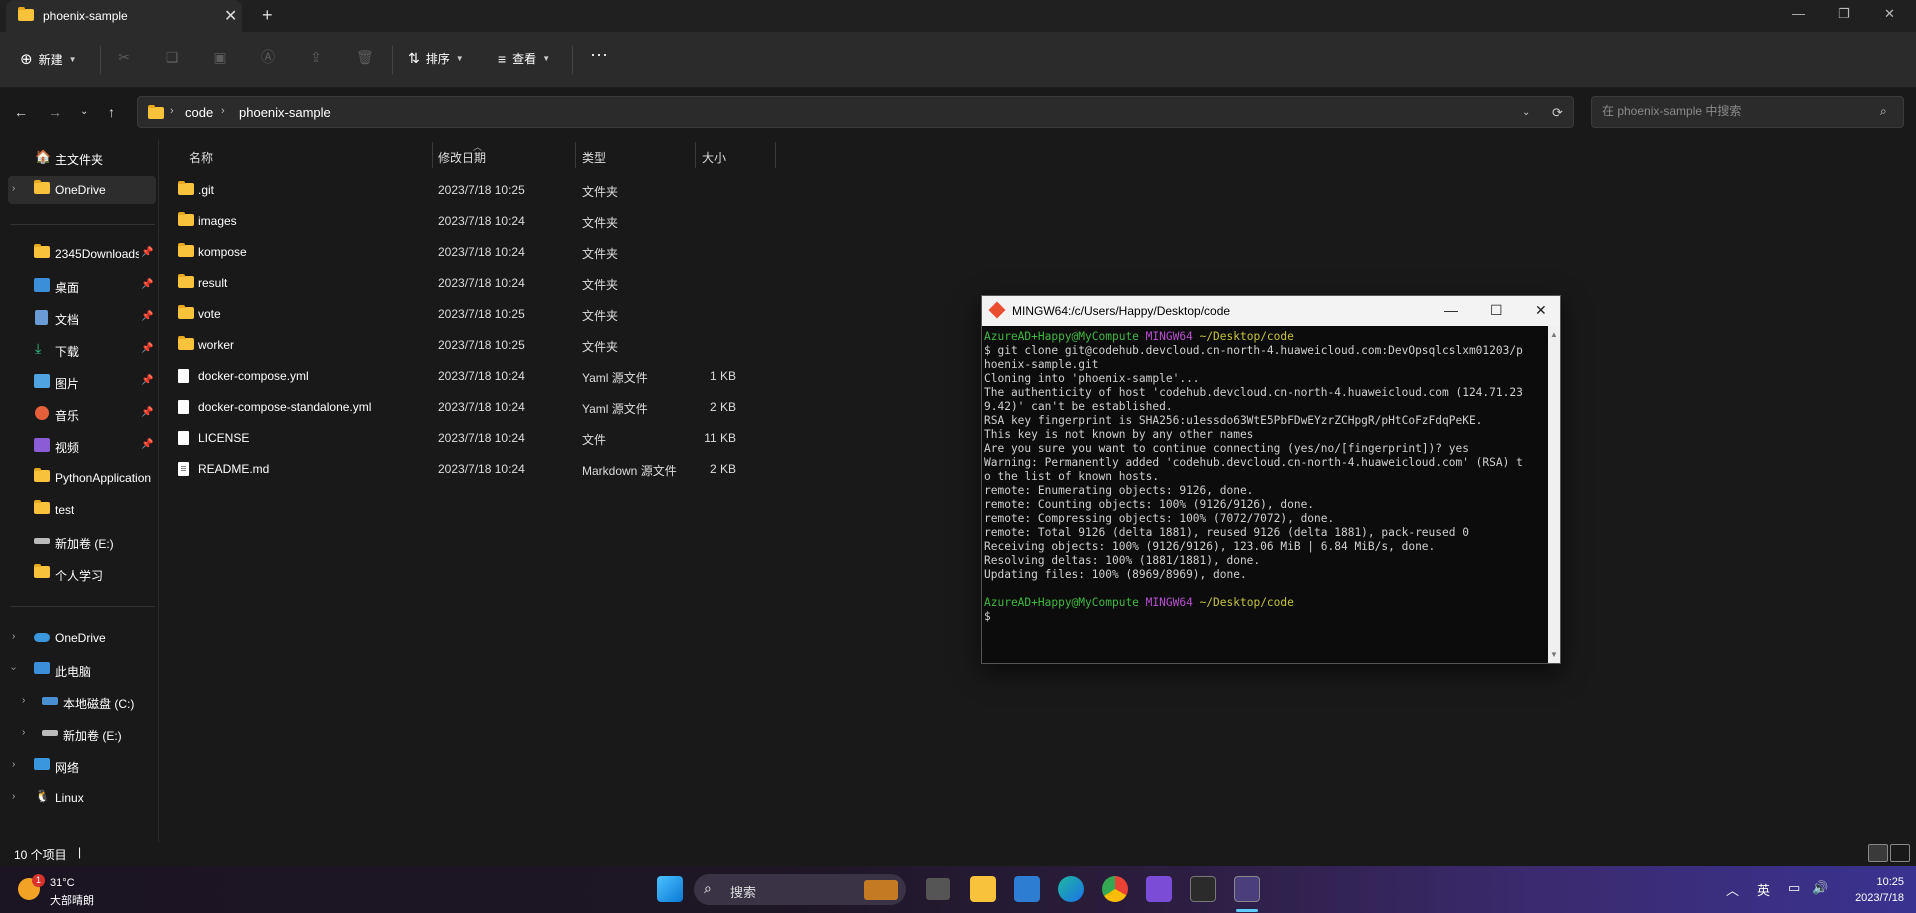 The image size is (1916, 913). I want to click on ime-indicator: 英, so click(1763, 889).